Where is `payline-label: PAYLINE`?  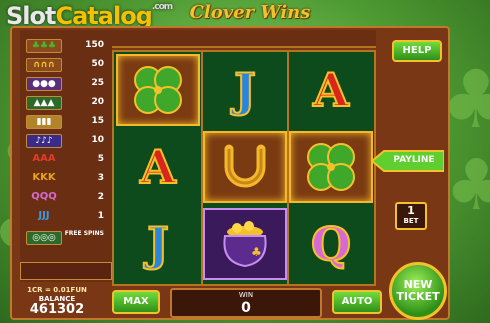 payline-label: PAYLINE is located at coordinates (414, 160).